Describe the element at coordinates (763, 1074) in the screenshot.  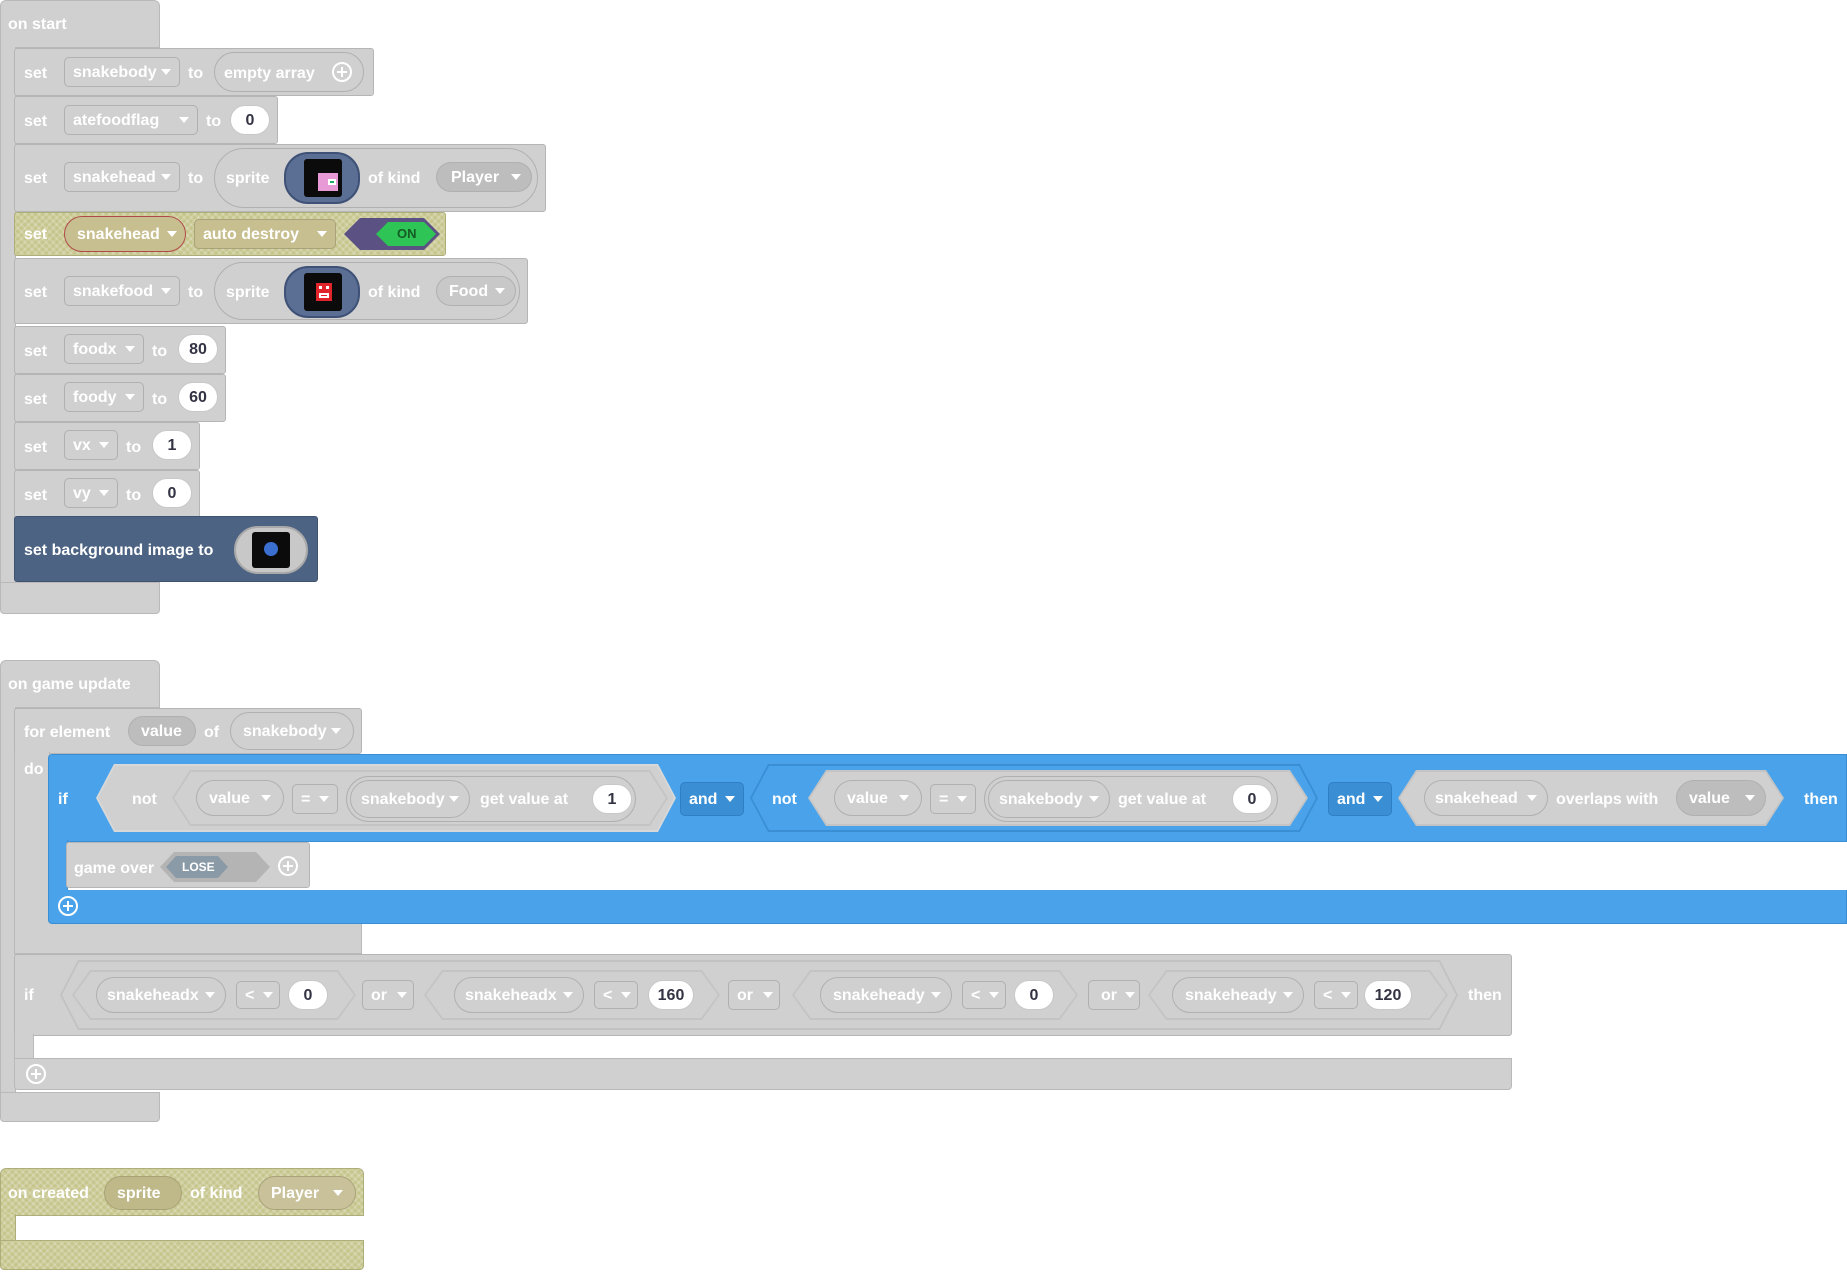
I see `if-bounds-footer` at that location.